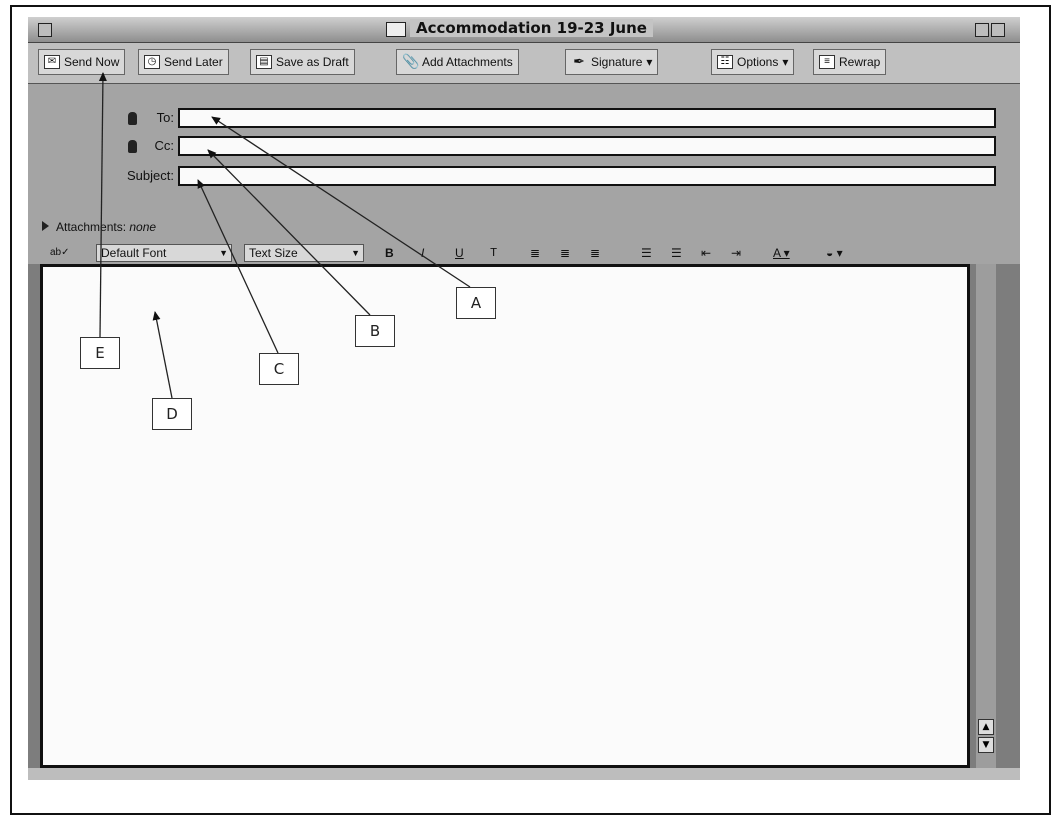  Describe the element at coordinates (422, 253) in the screenshot. I see `italic-button: I` at that location.